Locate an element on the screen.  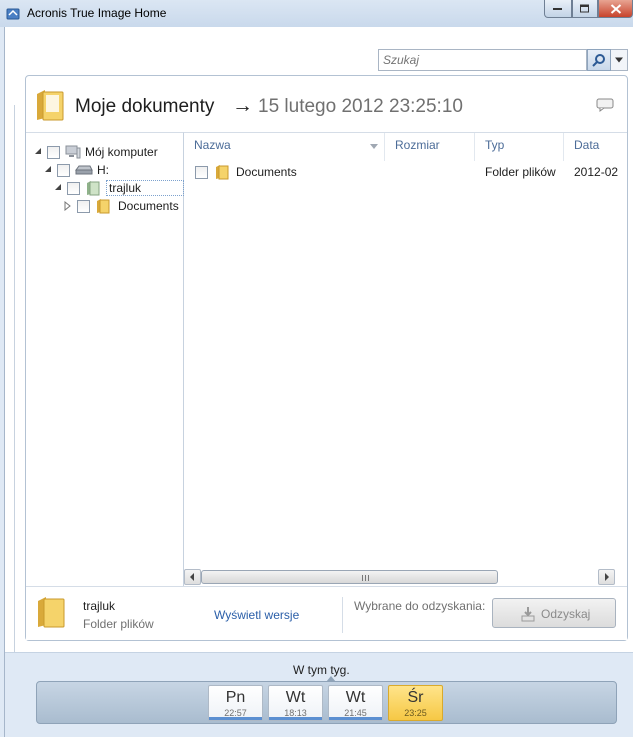
search-icon is located at coordinates (598, 60).